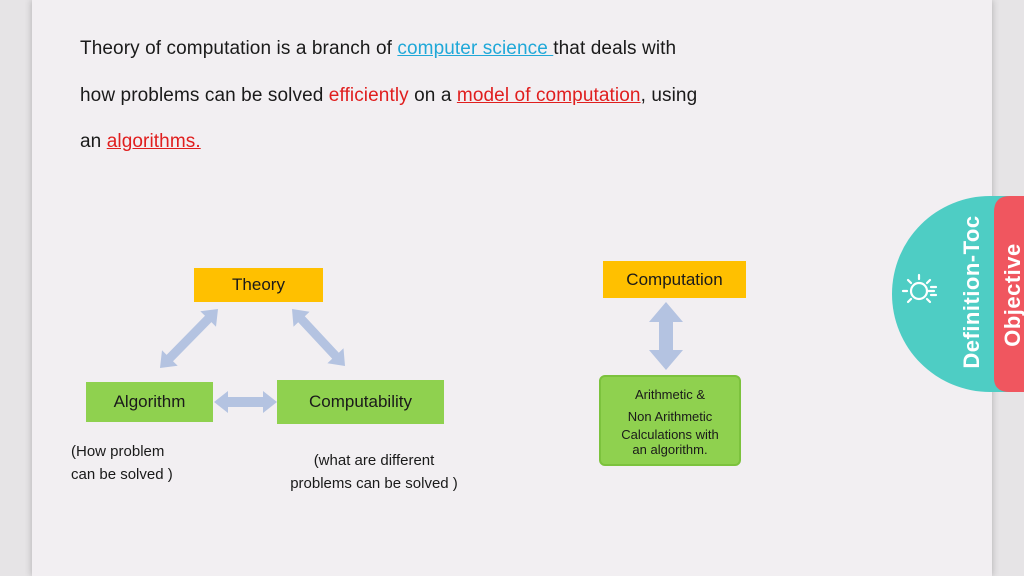  What do you see at coordinates (958, 294) in the screenshot?
I see `side-tabs` at bounding box center [958, 294].